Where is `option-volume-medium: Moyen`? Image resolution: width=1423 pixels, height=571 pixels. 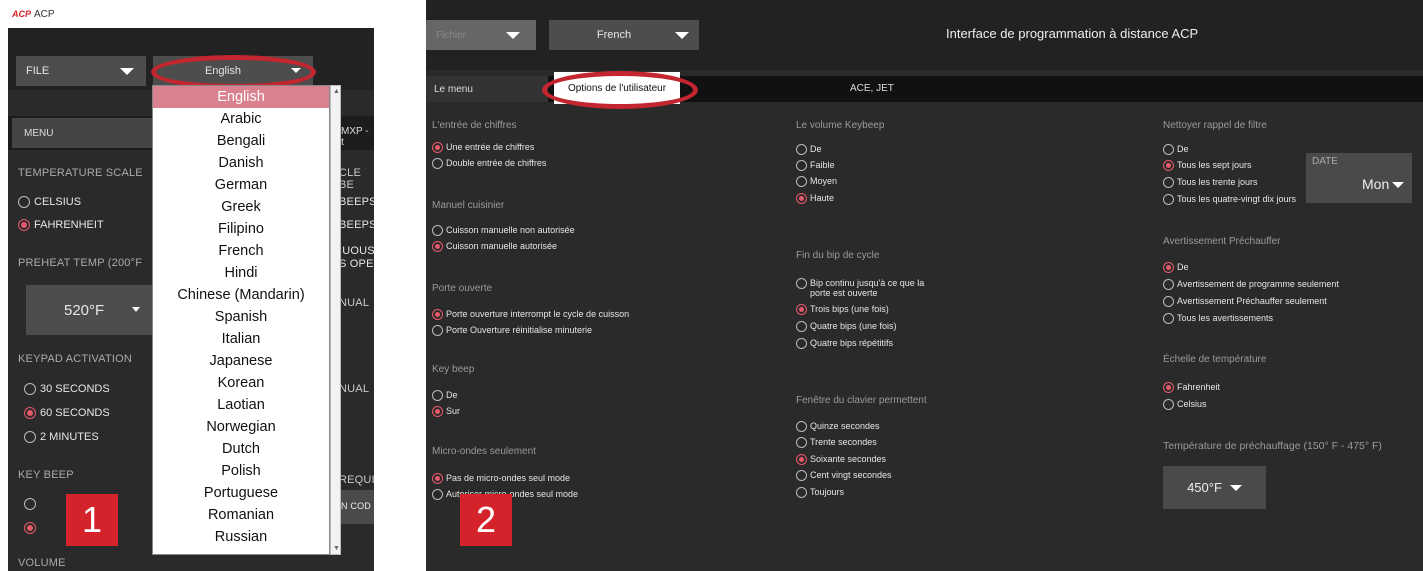 option-volume-medium: Moyen is located at coordinates (816, 181).